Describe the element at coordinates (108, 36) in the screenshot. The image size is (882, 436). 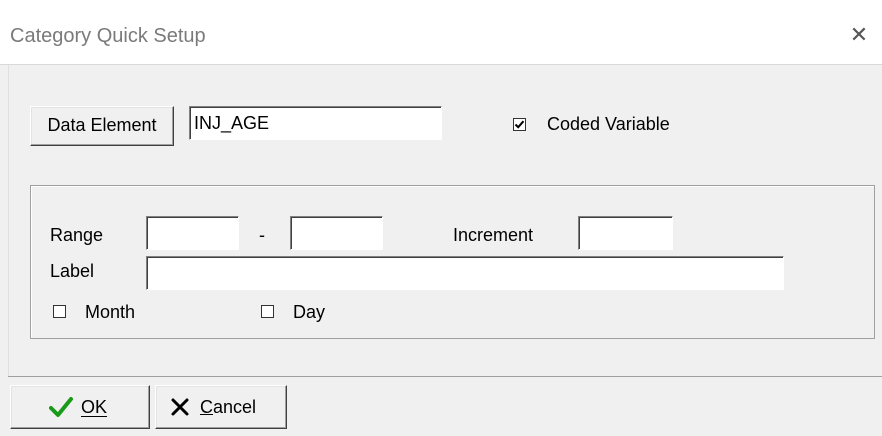
I see `window-title: Category Quick Setup` at that location.